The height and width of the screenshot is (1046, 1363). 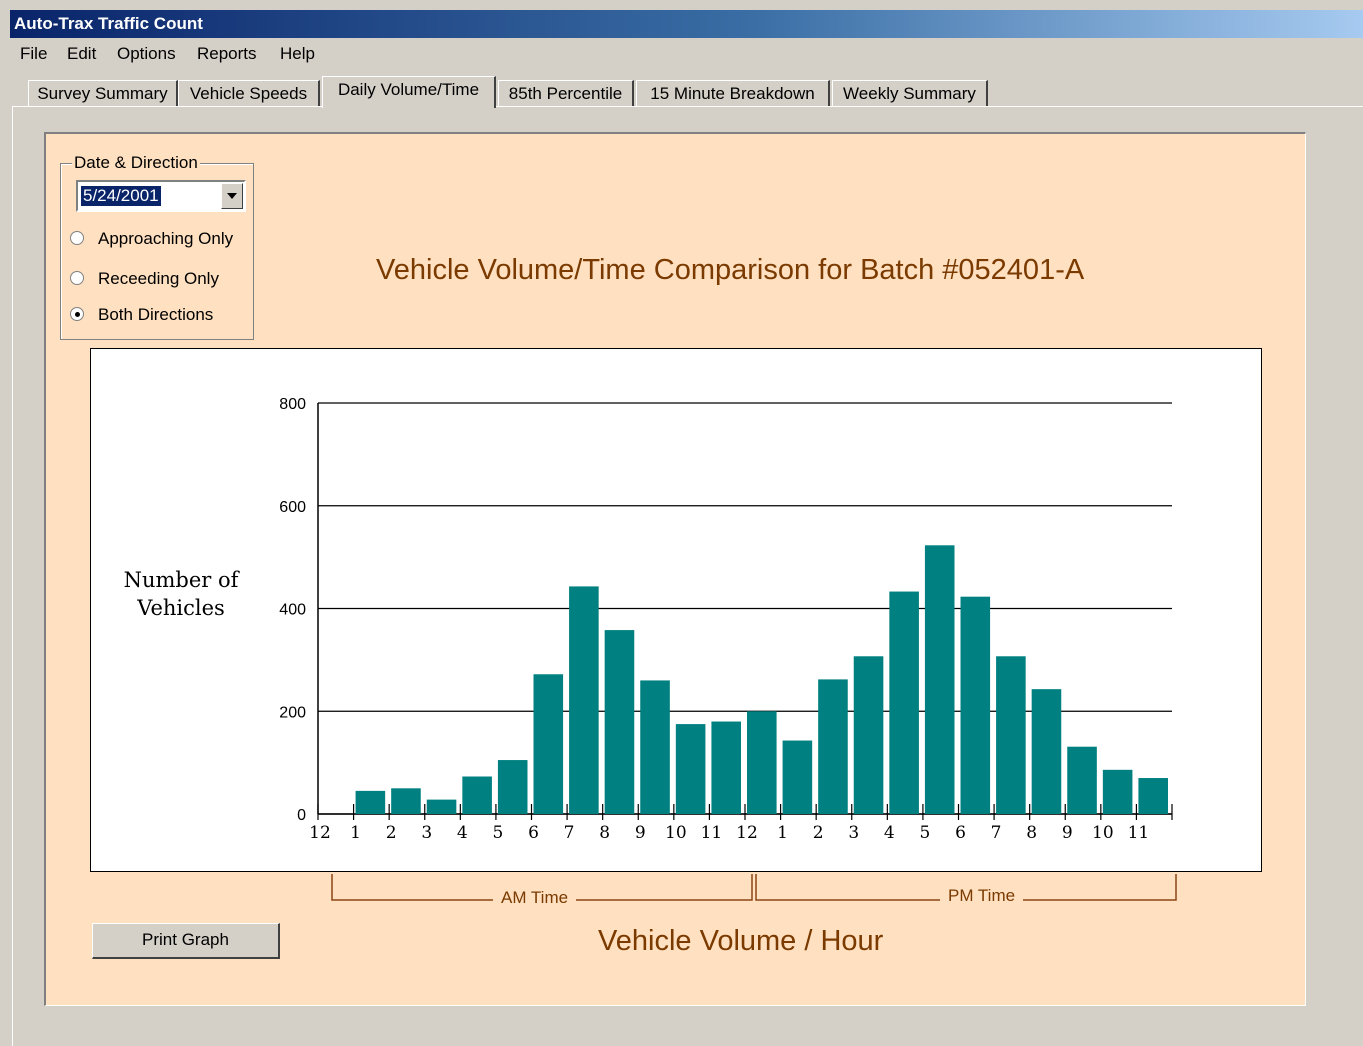 I want to click on menu-help: Help, so click(x=297, y=54).